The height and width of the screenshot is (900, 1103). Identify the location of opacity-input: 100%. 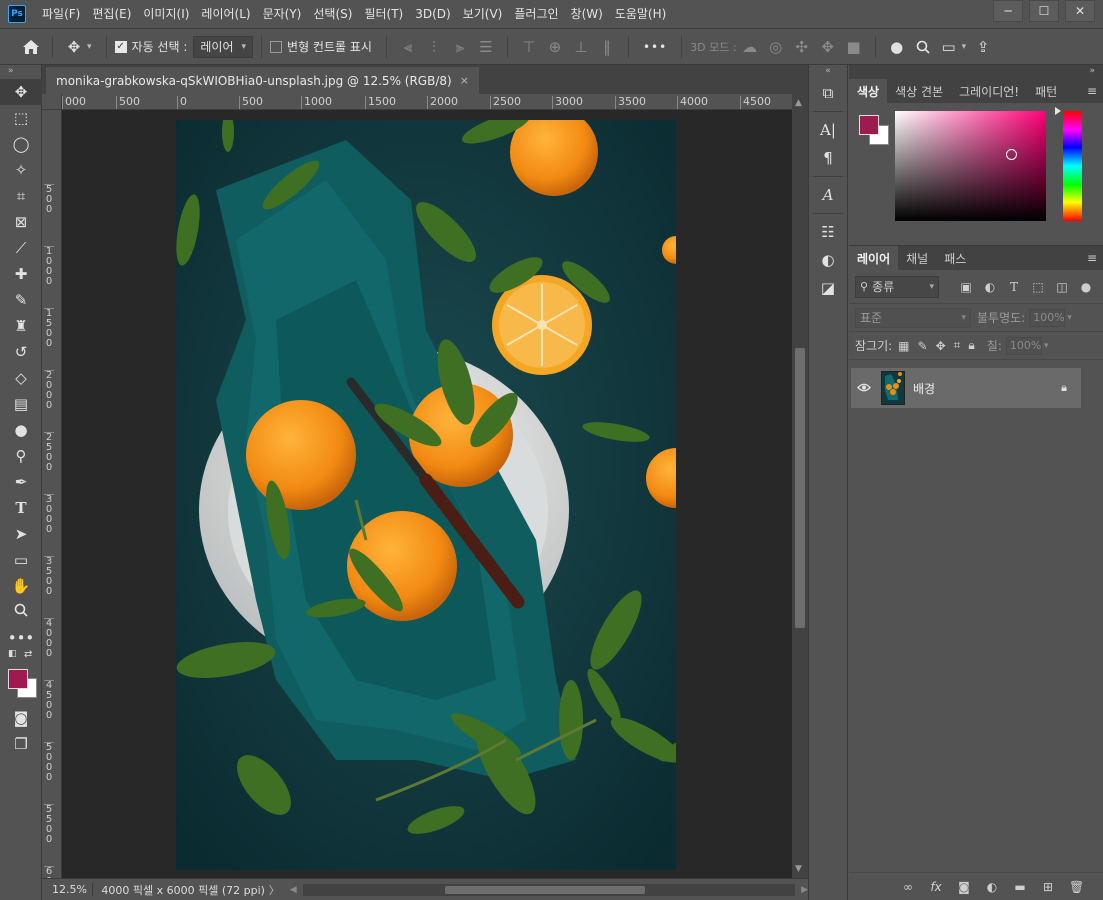
(1047, 317).